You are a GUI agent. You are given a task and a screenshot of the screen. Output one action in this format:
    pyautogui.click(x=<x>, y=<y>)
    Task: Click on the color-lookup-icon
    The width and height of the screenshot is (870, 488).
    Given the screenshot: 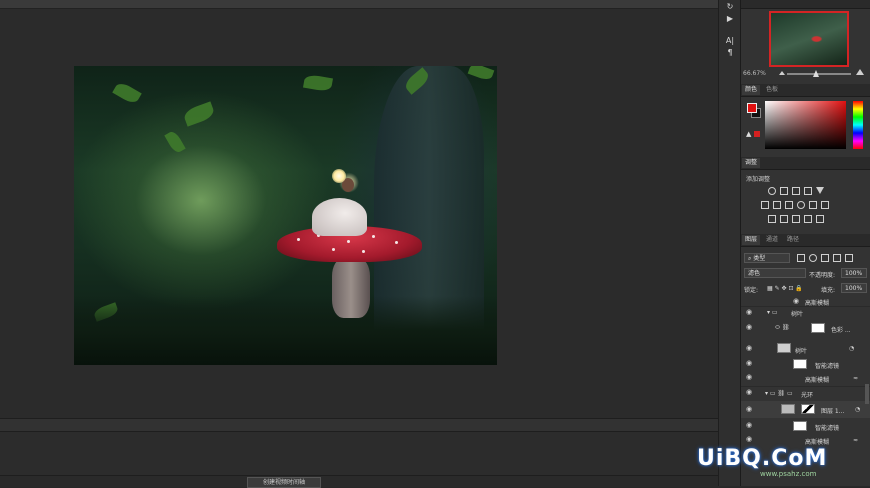 What is the action you would take?
    pyautogui.click(x=825, y=205)
    